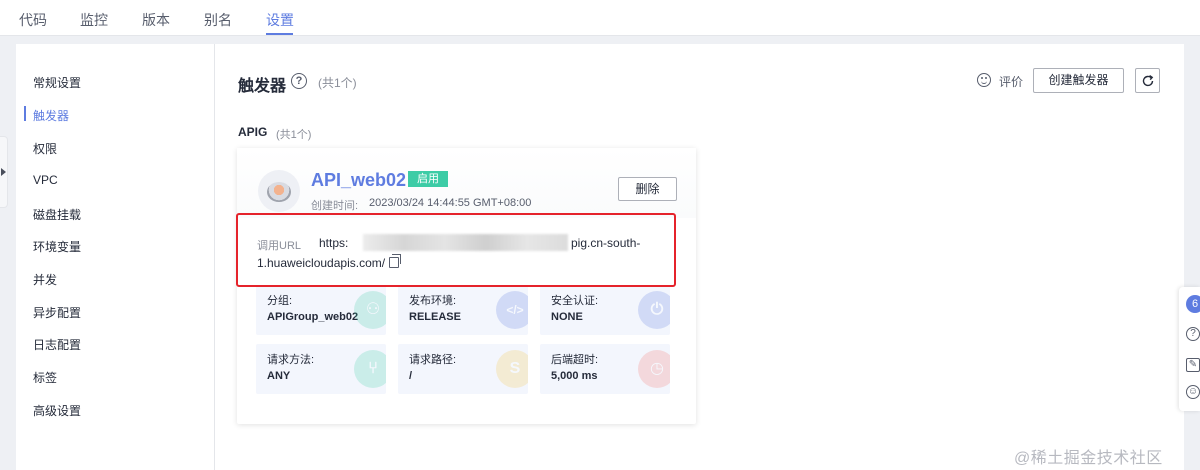 The width and height of the screenshot is (1200, 470). I want to click on sidebar-item-vpc: VPC, so click(45, 180).